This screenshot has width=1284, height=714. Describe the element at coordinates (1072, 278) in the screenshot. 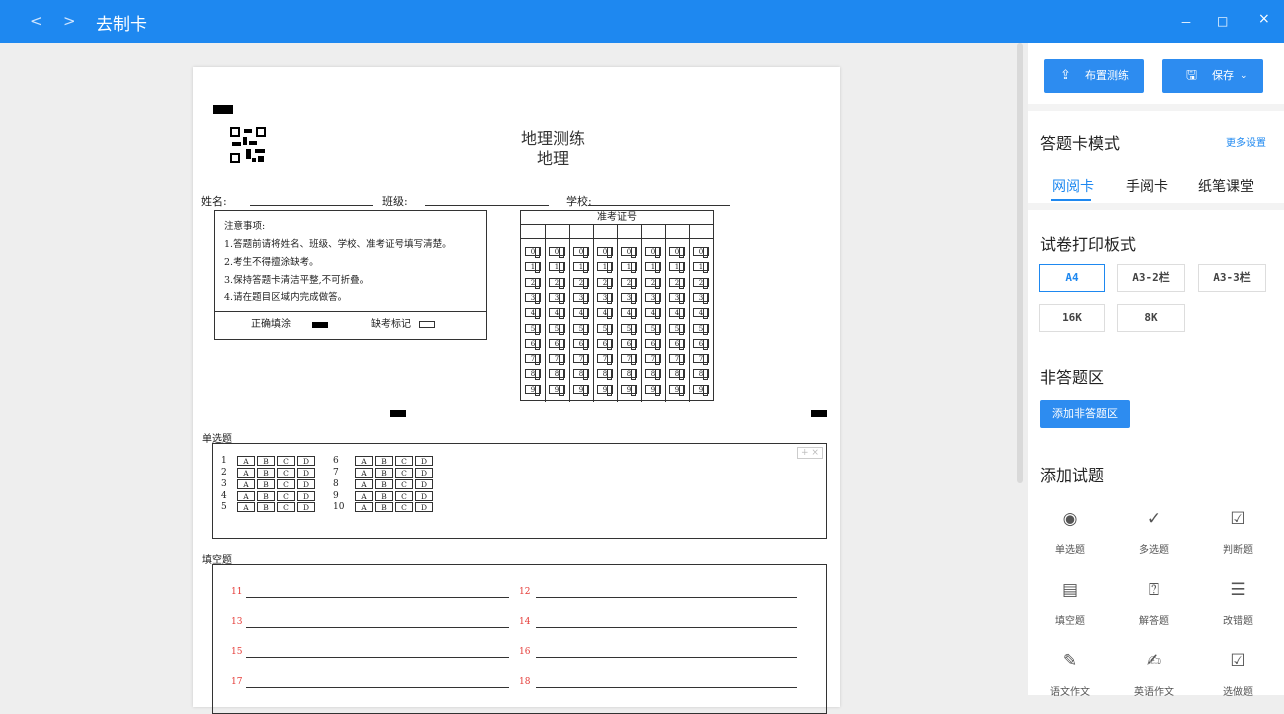

I see `print-option-a4: A4` at that location.